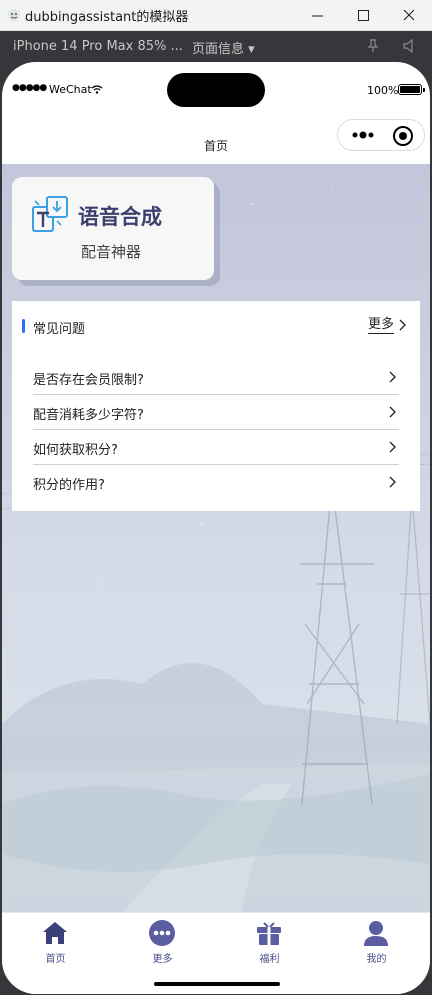  I want to click on battery-percent: 100%, so click(383, 90).